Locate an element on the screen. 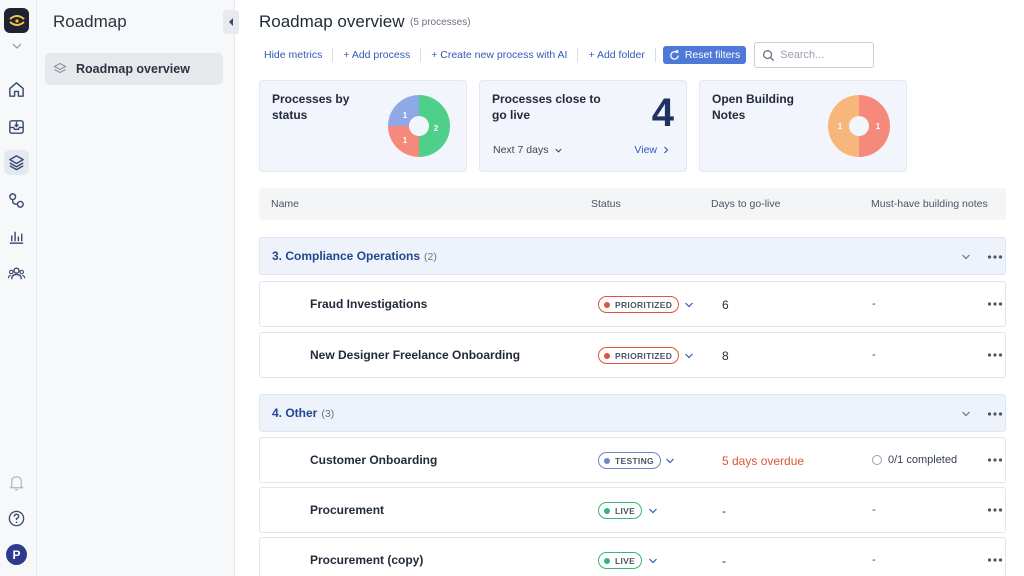  group-row: 4. Other (3) is located at coordinates (632, 413).